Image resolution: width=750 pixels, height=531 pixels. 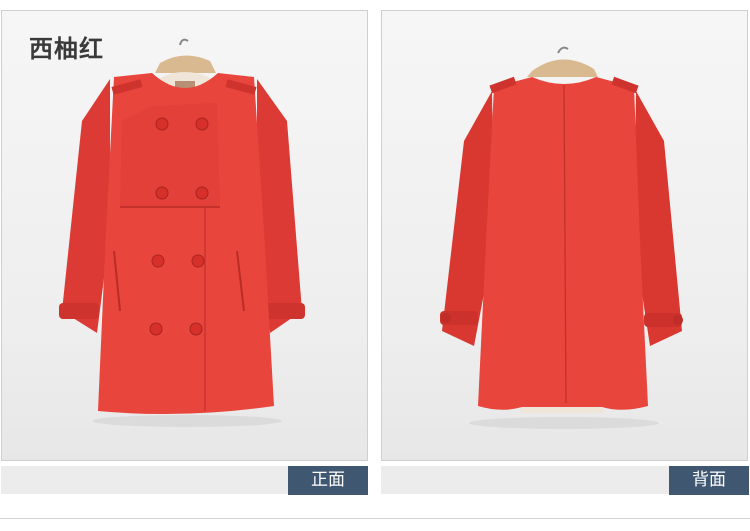 What do you see at coordinates (328, 480) in the screenshot?
I see `front-view-tag: 正面` at bounding box center [328, 480].